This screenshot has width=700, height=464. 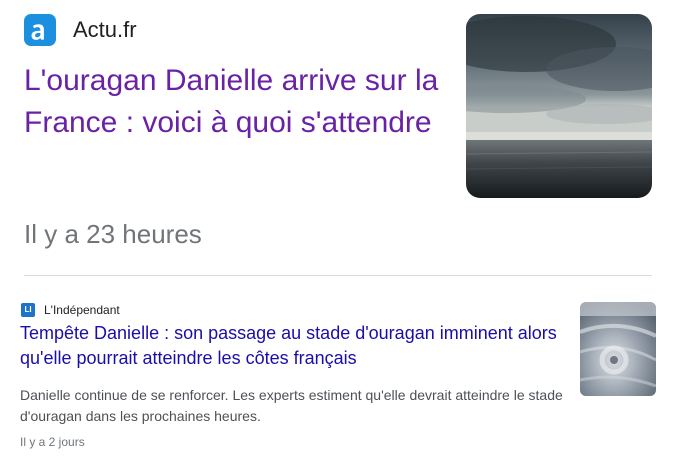 What do you see at coordinates (113, 234) in the screenshot?
I see `article-timestamp: Il y a 23 heures` at bounding box center [113, 234].